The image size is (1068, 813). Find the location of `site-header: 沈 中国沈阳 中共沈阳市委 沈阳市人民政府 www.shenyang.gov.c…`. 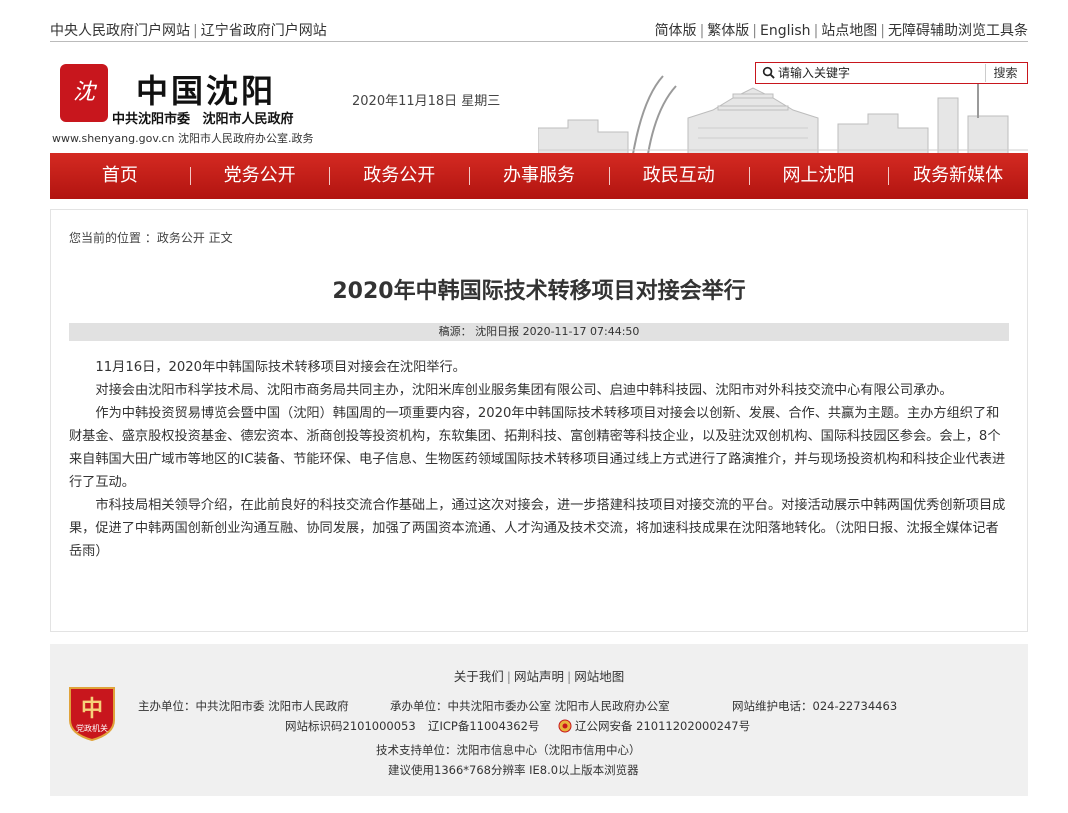

site-header: 沈 中国沈阳 中共沈阳市委 沈阳市人民政府 www.shenyang.gov.c… is located at coordinates (539, 103).